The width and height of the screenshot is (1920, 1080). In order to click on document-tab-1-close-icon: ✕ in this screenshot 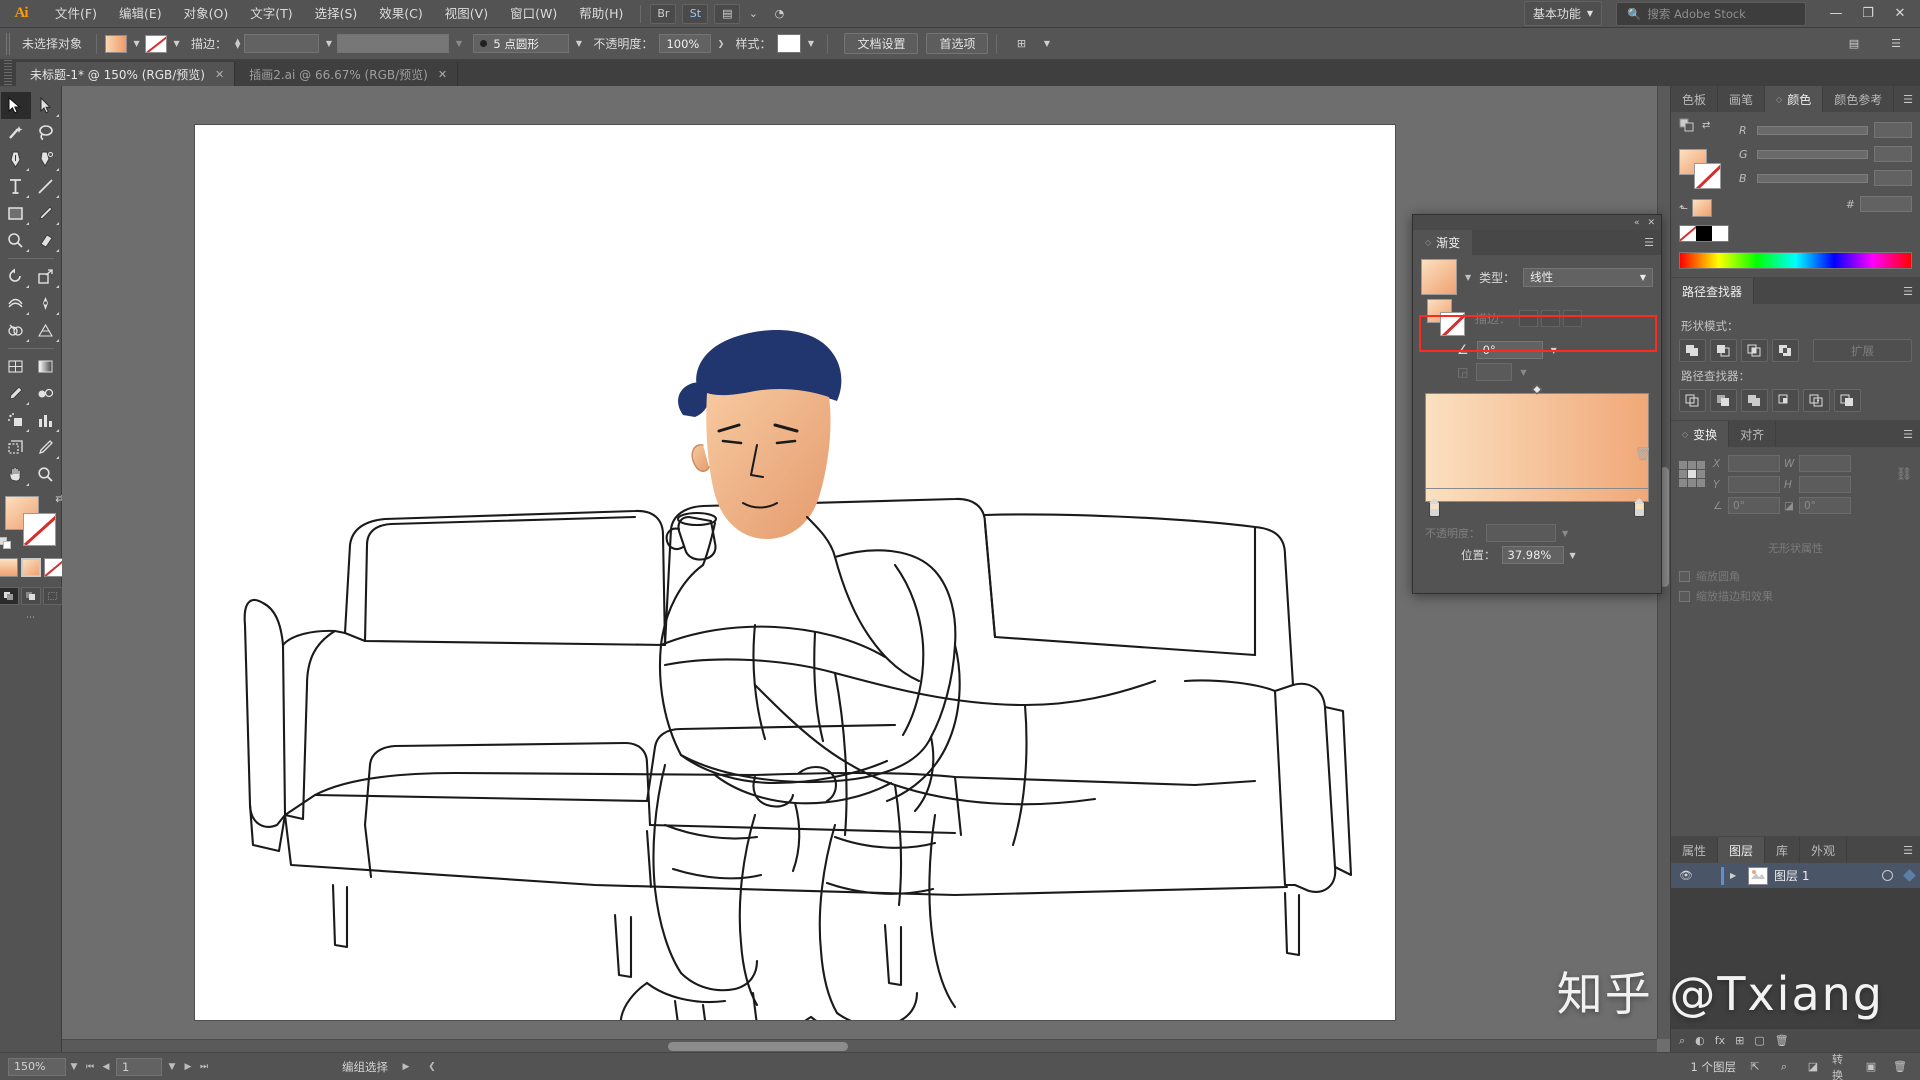, I will do `click(219, 74)`.